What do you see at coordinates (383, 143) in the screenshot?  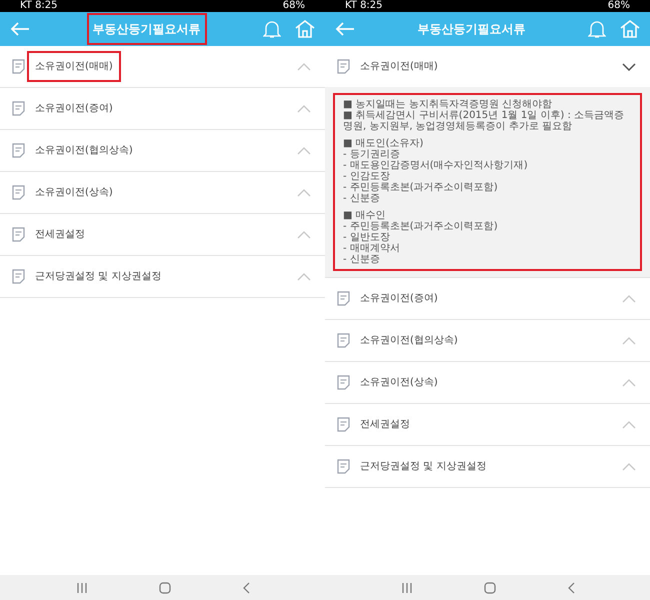 I see `document-line: ■ 매도인(소유자)` at bounding box center [383, 143].